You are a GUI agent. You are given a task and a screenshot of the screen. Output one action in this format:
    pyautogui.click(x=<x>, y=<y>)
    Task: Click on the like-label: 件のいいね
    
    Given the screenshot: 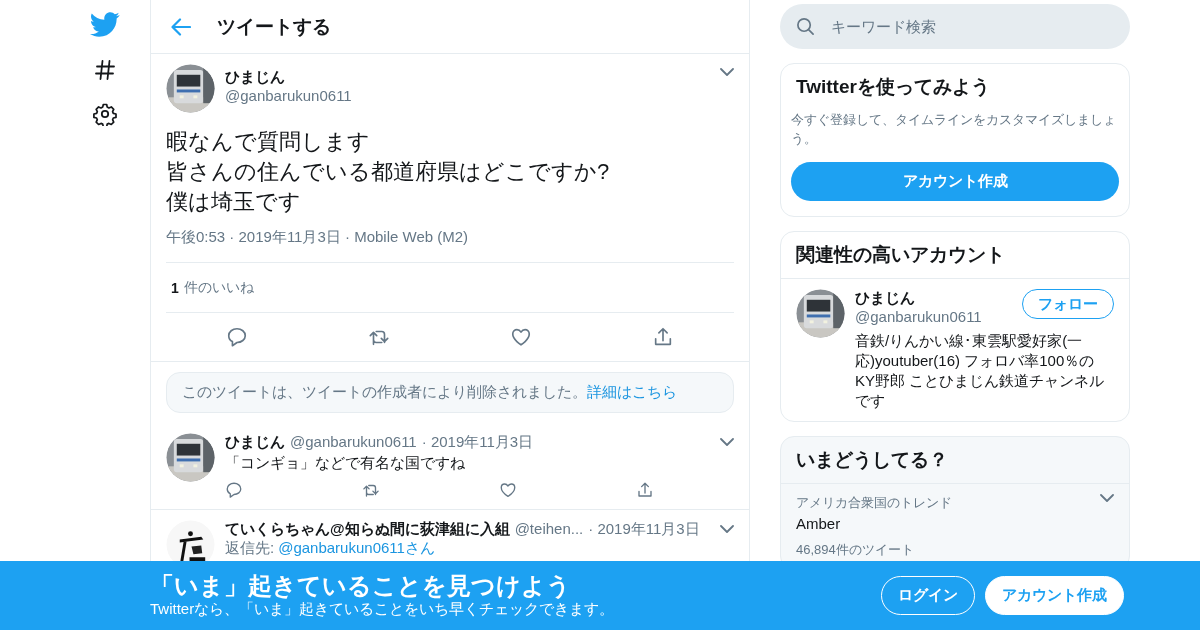 What is the action you would take?
    pyautogui.click(x=218, y=287)
    